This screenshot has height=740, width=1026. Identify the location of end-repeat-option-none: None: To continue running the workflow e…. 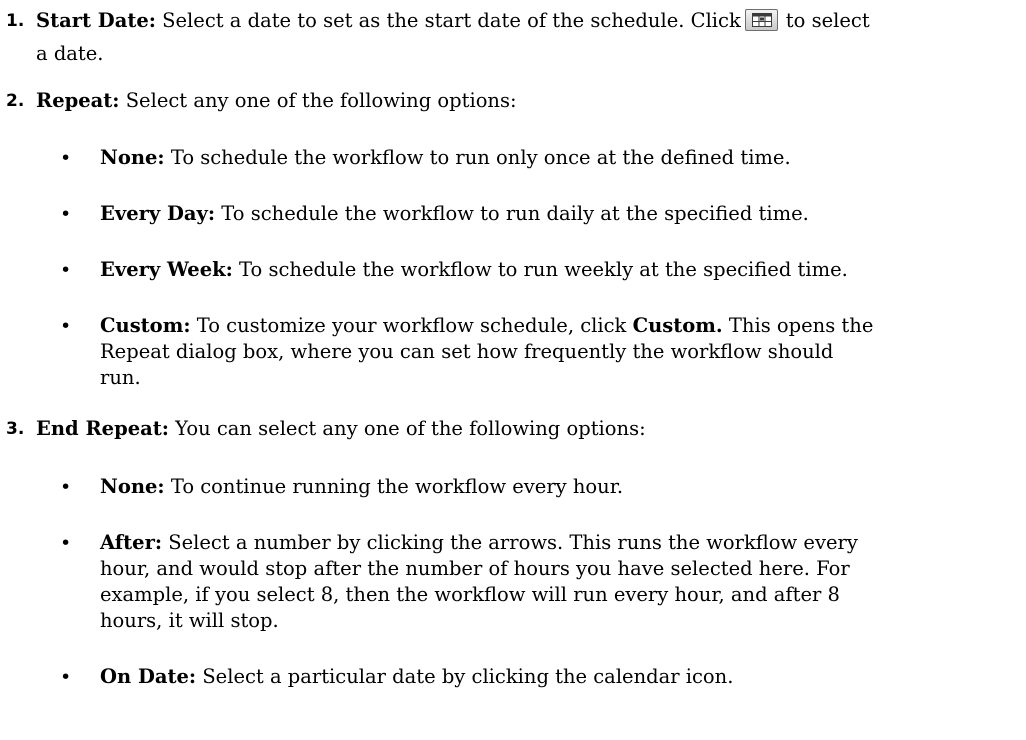
(361, 487).